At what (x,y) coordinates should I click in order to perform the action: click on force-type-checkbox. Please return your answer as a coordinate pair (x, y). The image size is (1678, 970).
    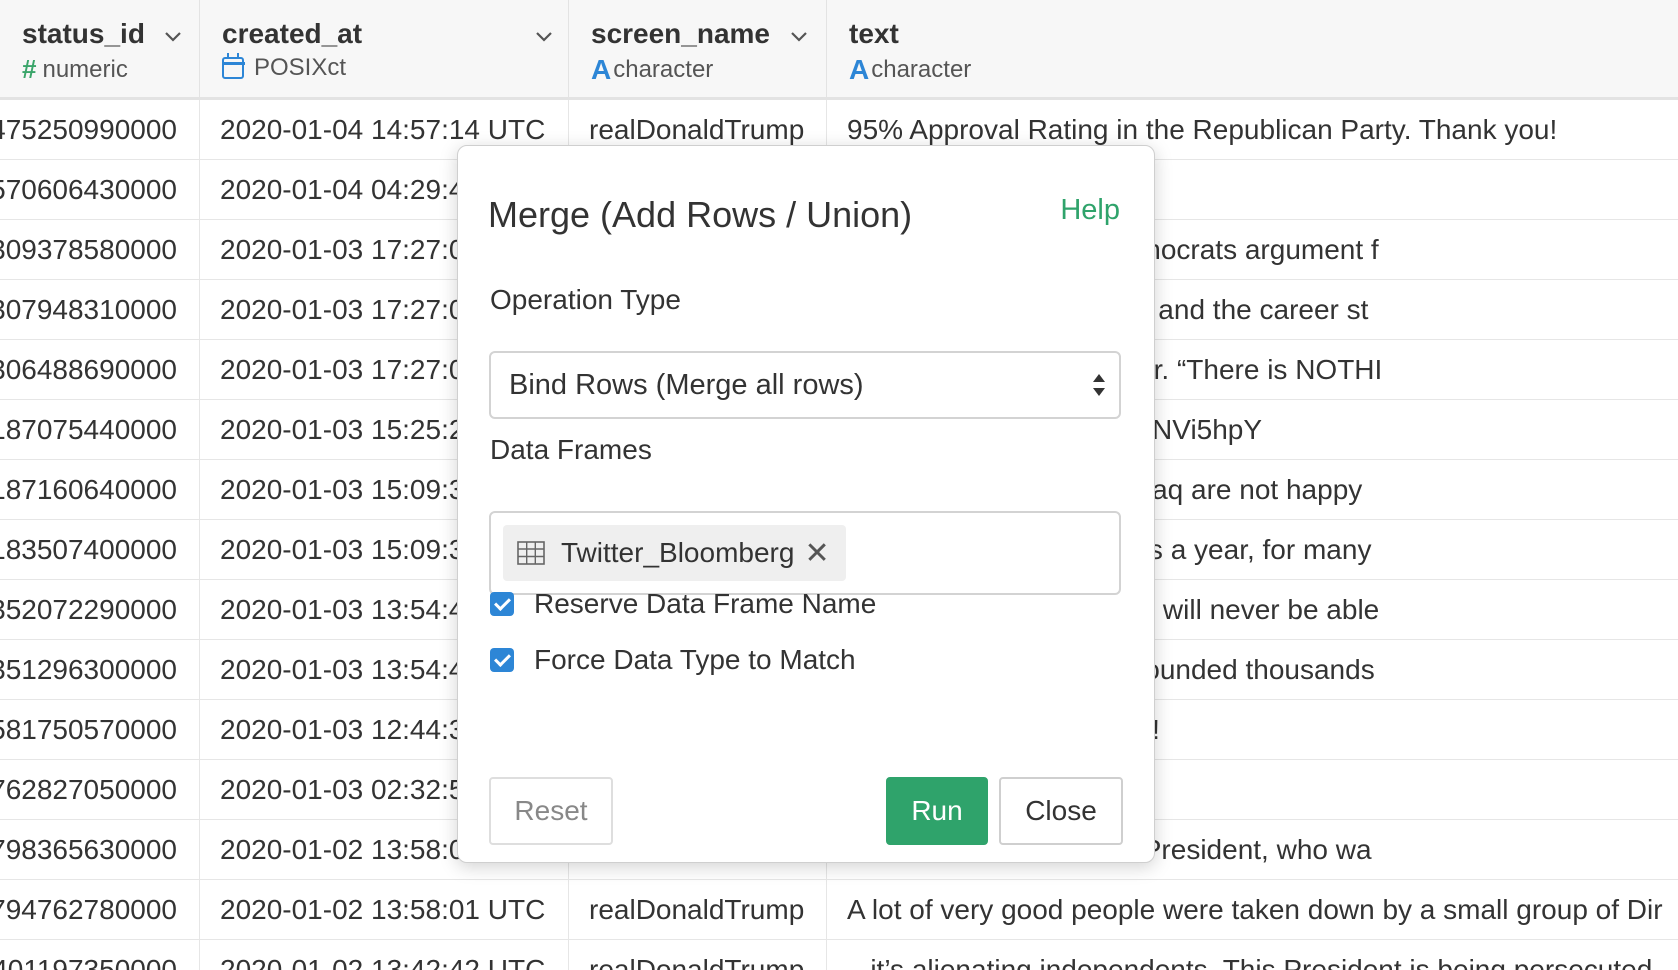
    Looking at the image, I should click on (502, 660).